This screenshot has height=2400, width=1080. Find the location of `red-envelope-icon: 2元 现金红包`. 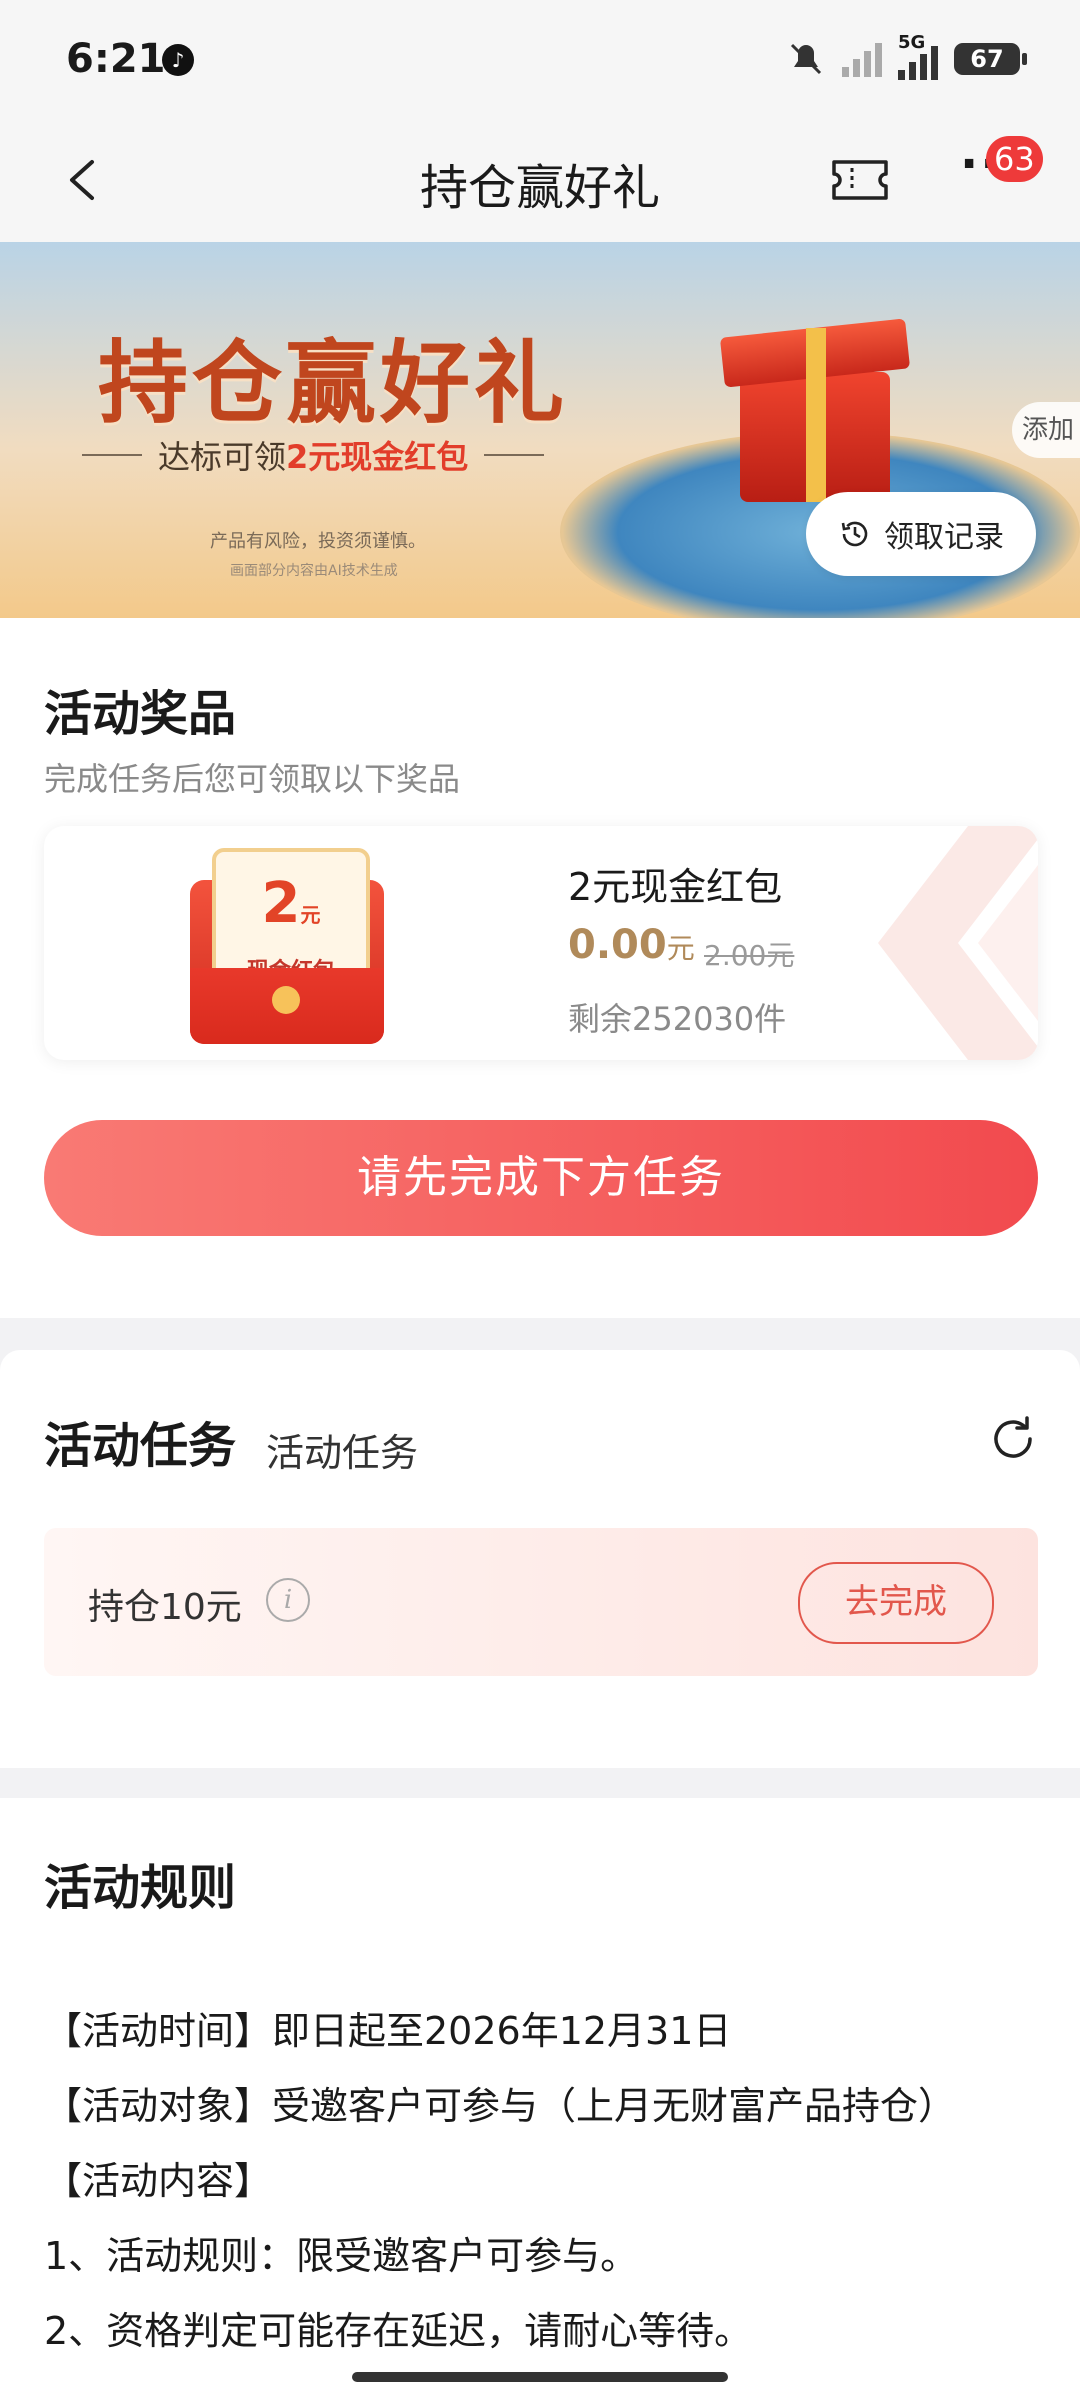

red-envelope-icon: 2元 现金红包 is located at coordinates (287, 946).